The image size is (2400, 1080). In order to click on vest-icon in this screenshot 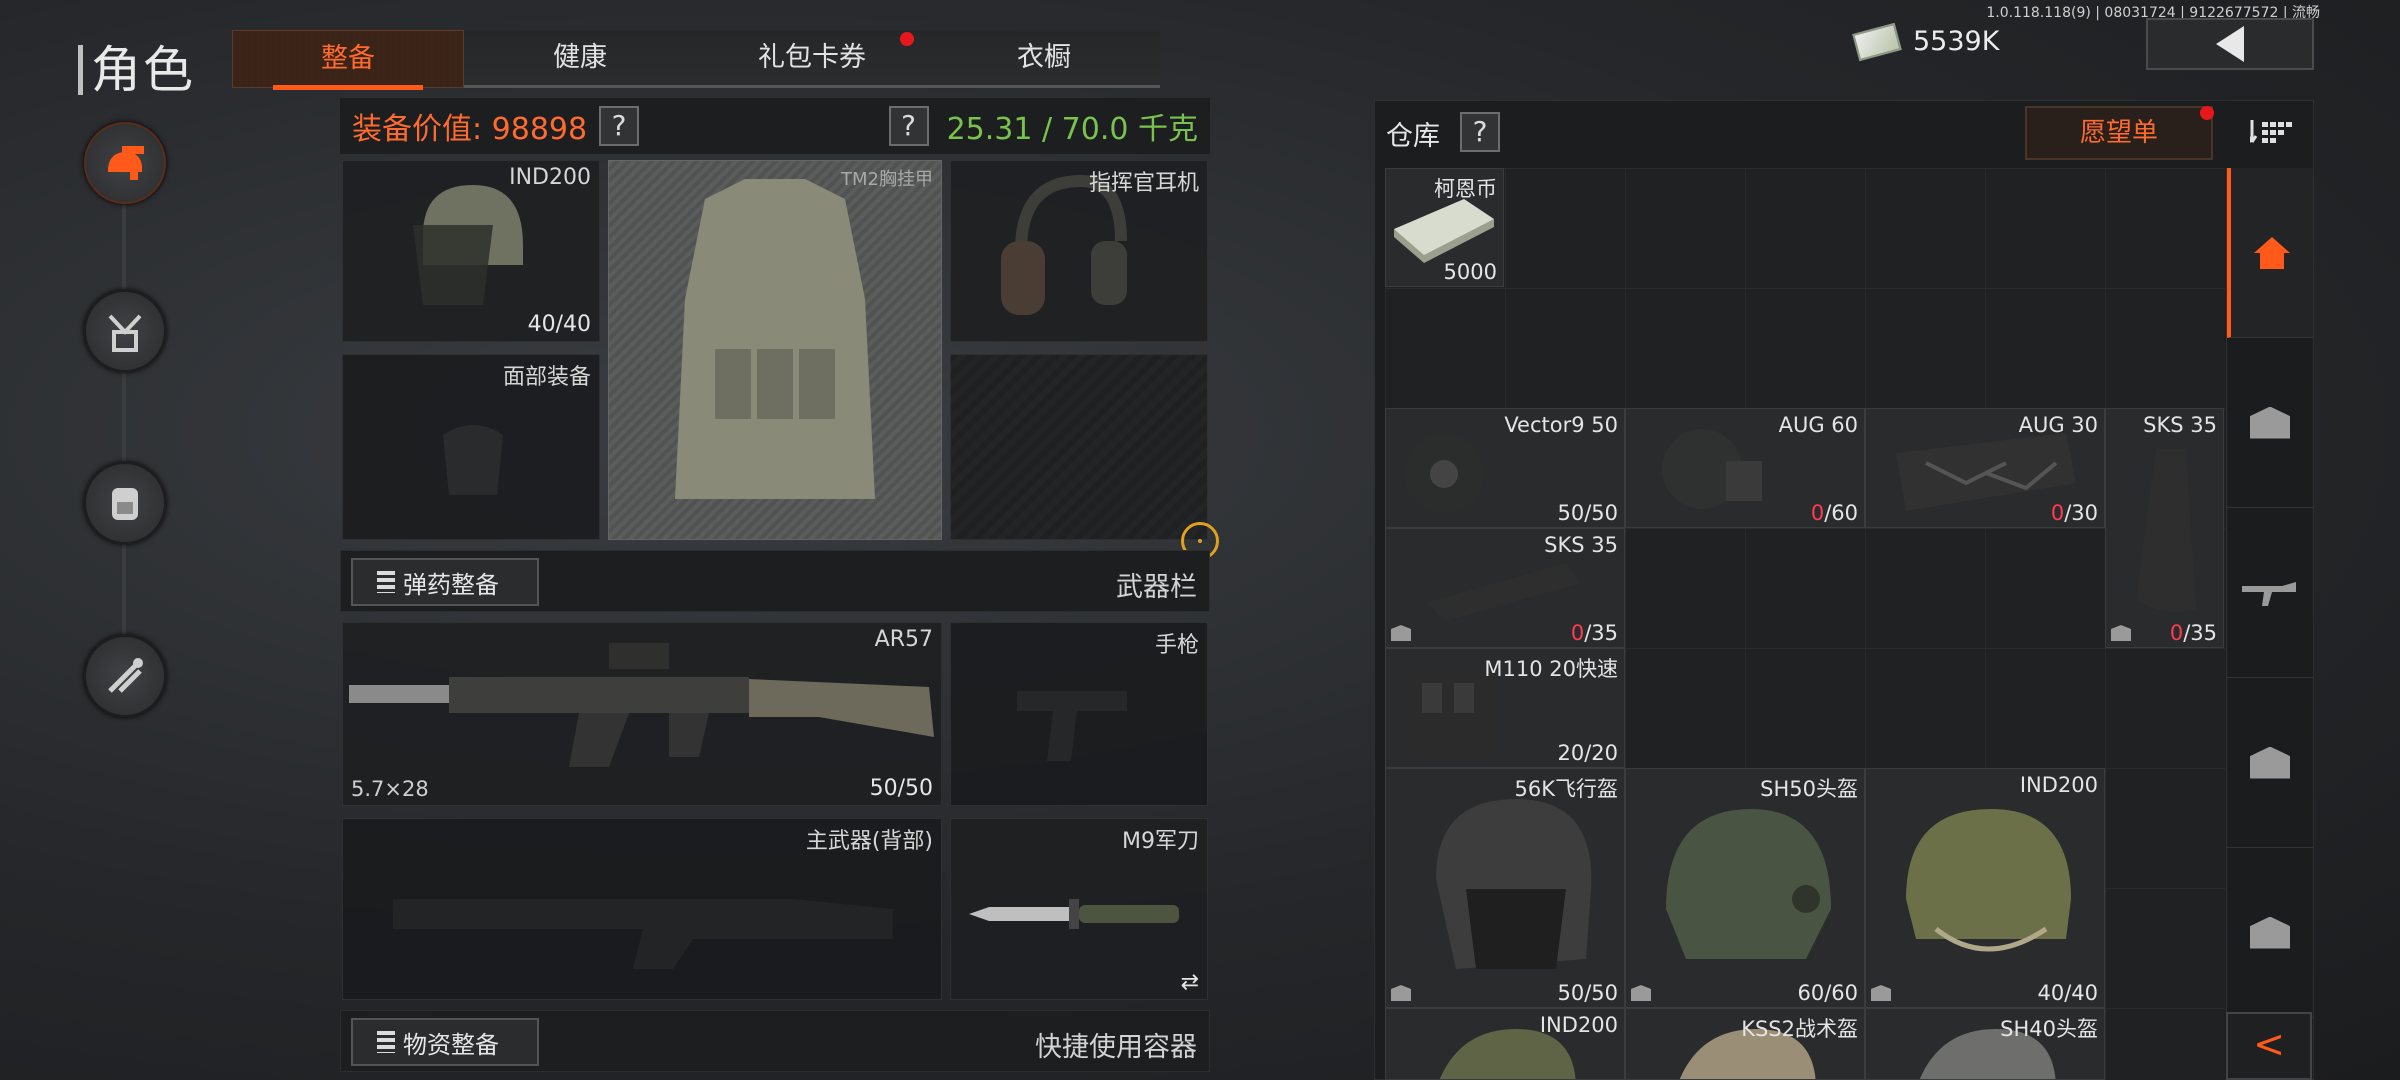, I will do `click(775, 339)`.